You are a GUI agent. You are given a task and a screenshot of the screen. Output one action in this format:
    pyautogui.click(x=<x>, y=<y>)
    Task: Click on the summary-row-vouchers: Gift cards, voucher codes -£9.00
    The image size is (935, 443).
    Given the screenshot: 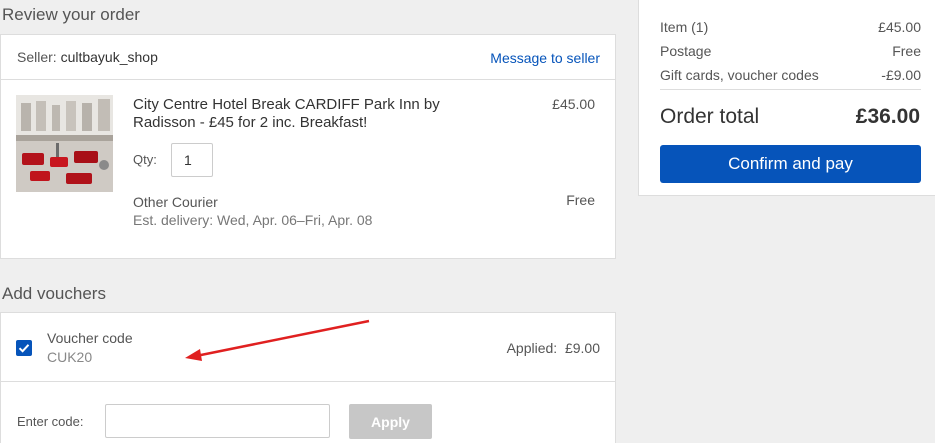 What is the action you would take?
    pyautogui.click(x=790, y=75)
    